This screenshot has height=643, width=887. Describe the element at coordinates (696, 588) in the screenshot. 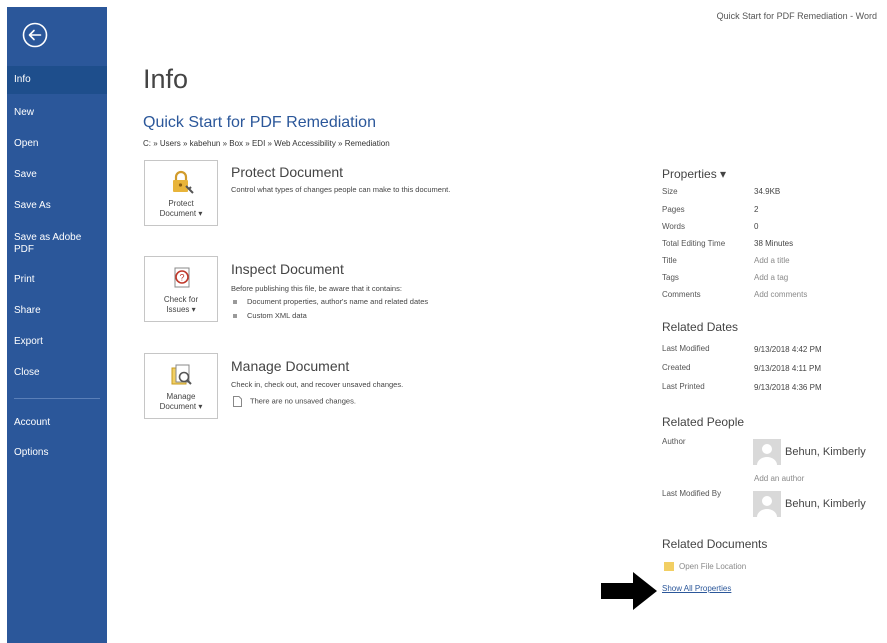

I see `show-all-properties-link: Show All Properties` at that location.